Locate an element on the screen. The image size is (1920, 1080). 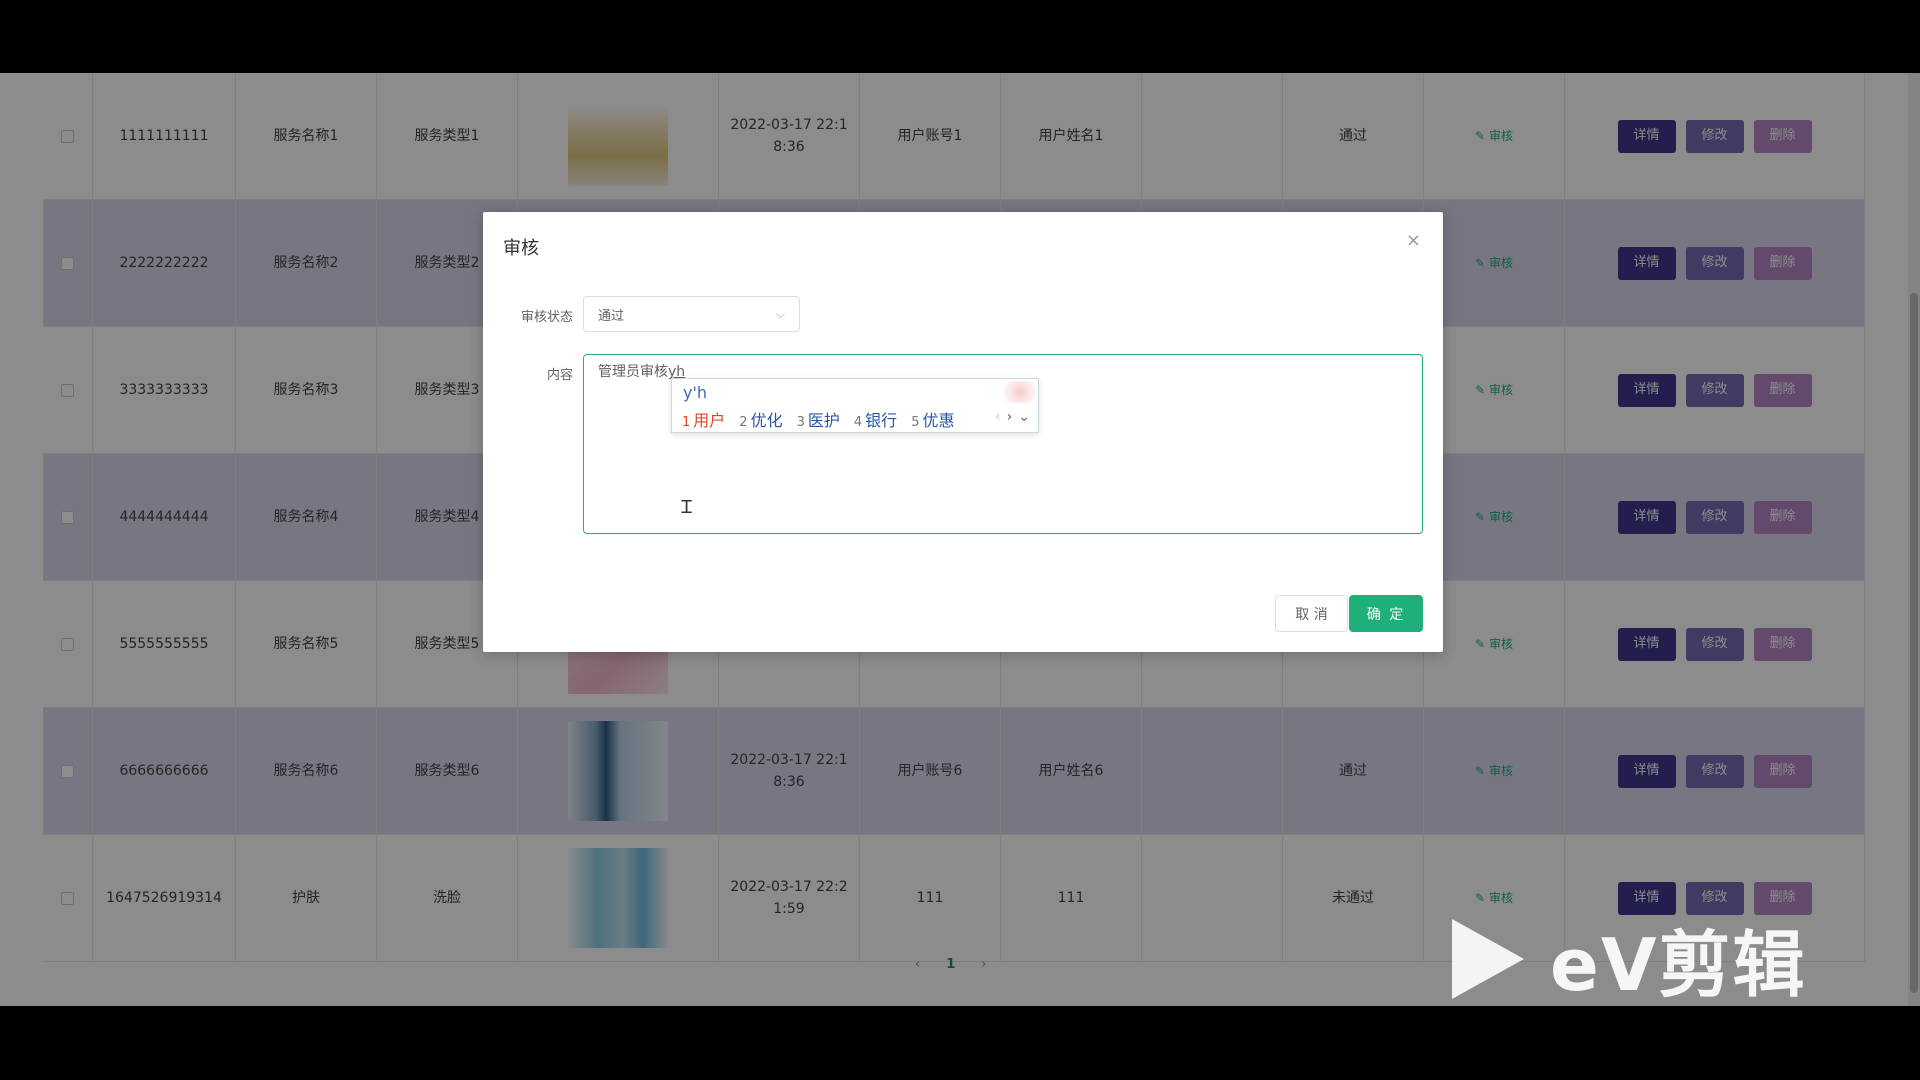
dialog-title: 审核 is located at coordinates (521, 248).